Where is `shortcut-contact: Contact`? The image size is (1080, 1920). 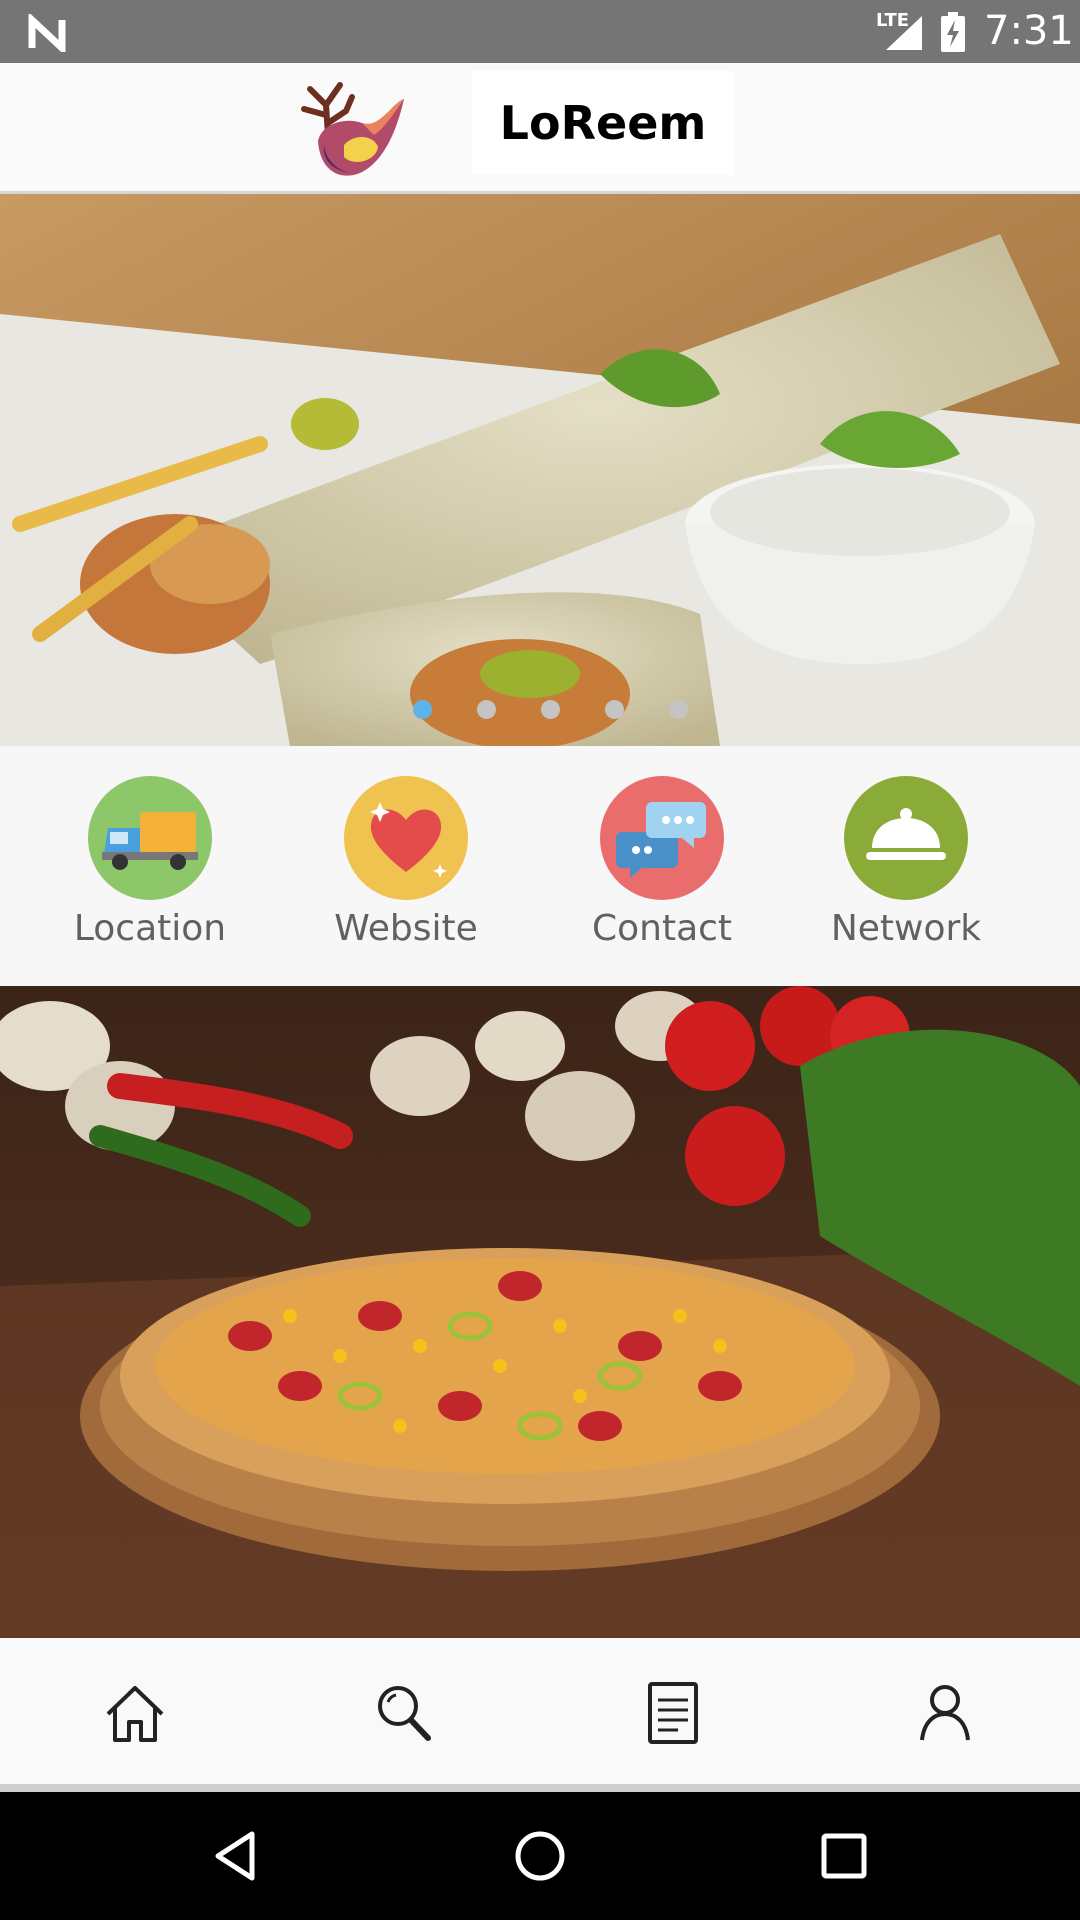
shortcut-contact: Contact is located at coordinates (662, 866).